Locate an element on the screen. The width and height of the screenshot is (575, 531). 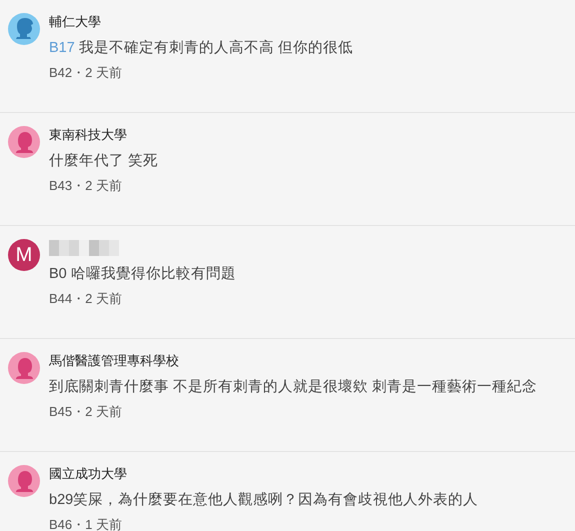
comment-meta: B44・2 天前 is located at coordinates (86, 299).